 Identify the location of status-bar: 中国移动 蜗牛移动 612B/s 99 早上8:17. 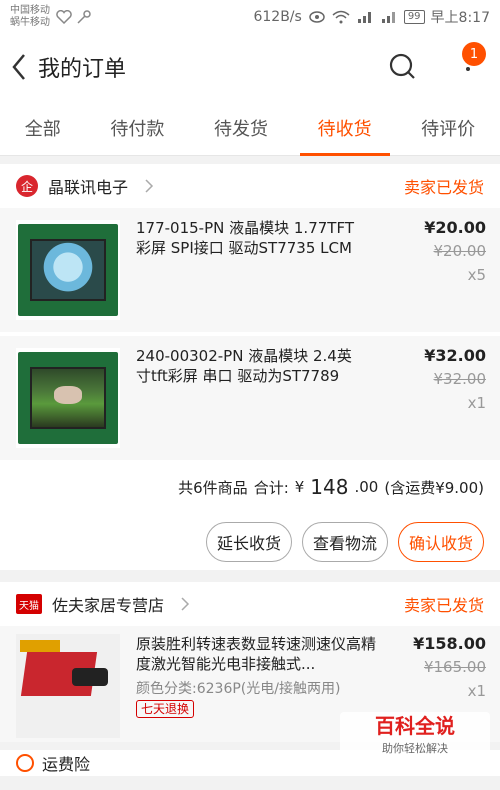
(250, 17).